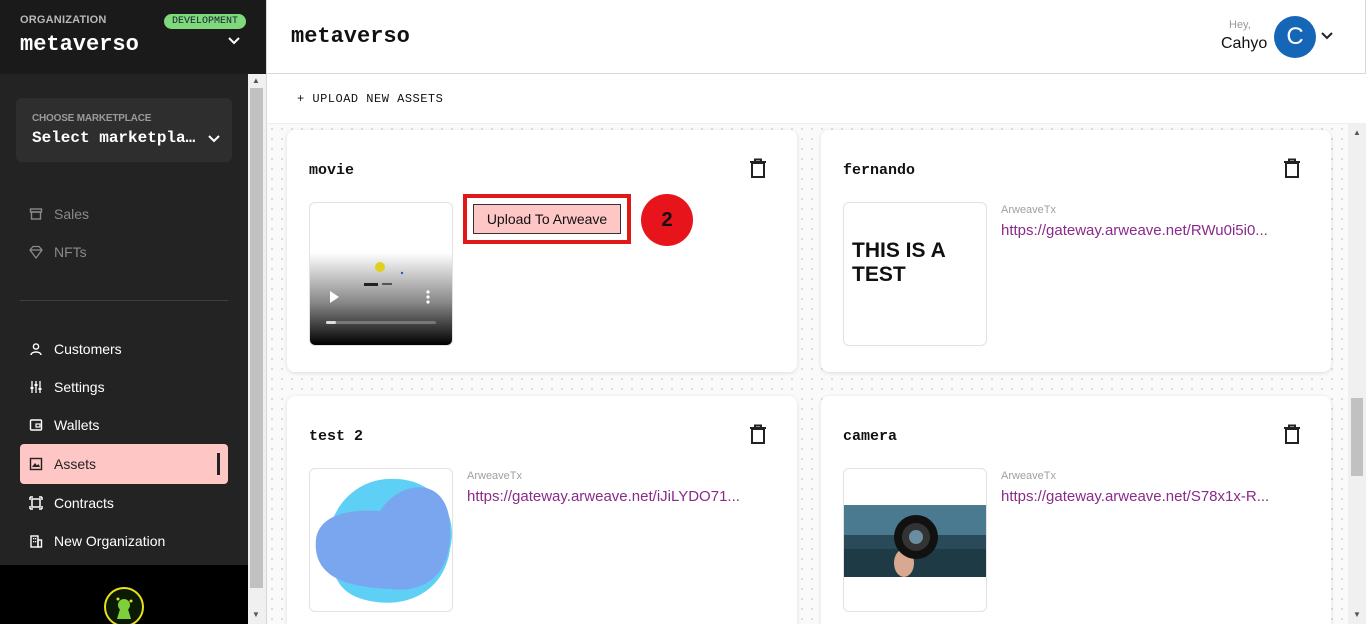  Describe the element at coordinates (88, 349) in the screenshot. I see `sidebar-item-label: Customers` at that location.